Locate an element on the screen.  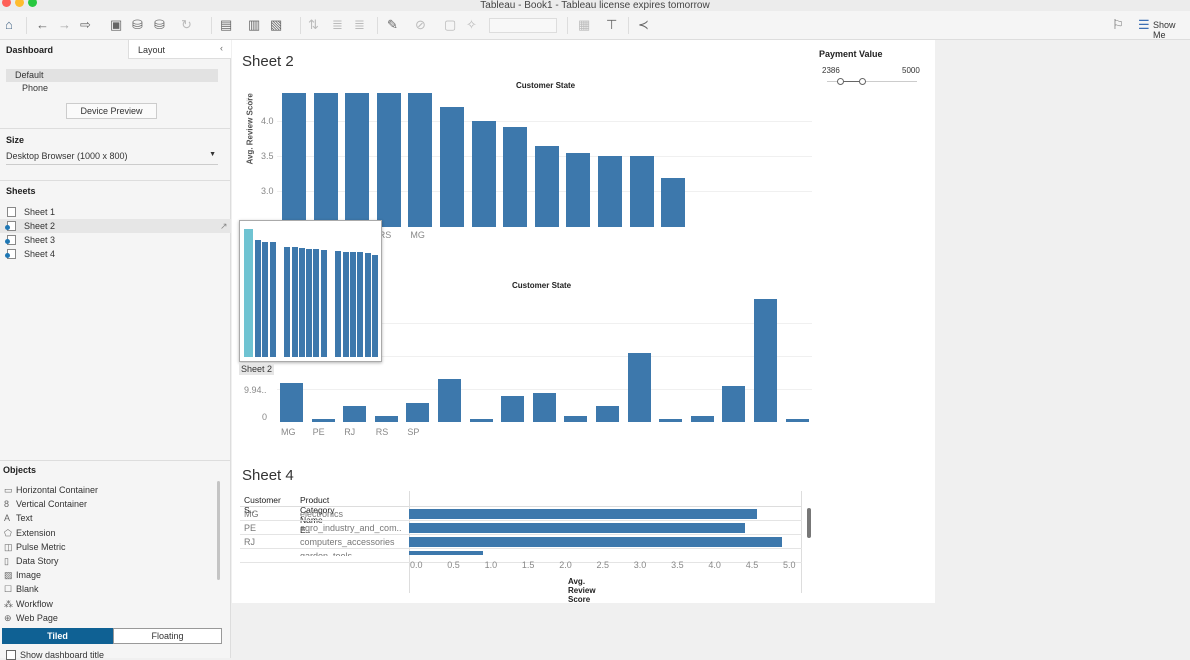
text-label-icon: ▢ is located at coordinates (450, 25).